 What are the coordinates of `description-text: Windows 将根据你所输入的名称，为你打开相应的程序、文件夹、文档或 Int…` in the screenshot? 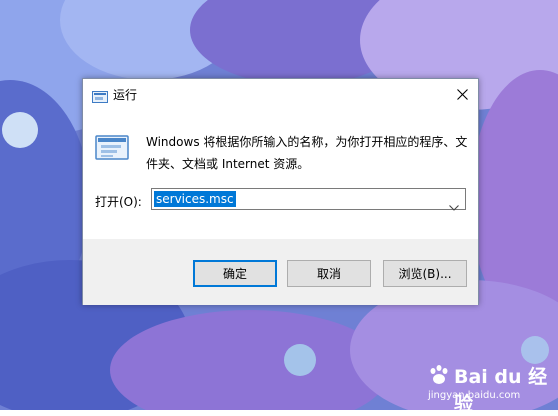 It's located at (307, 153).